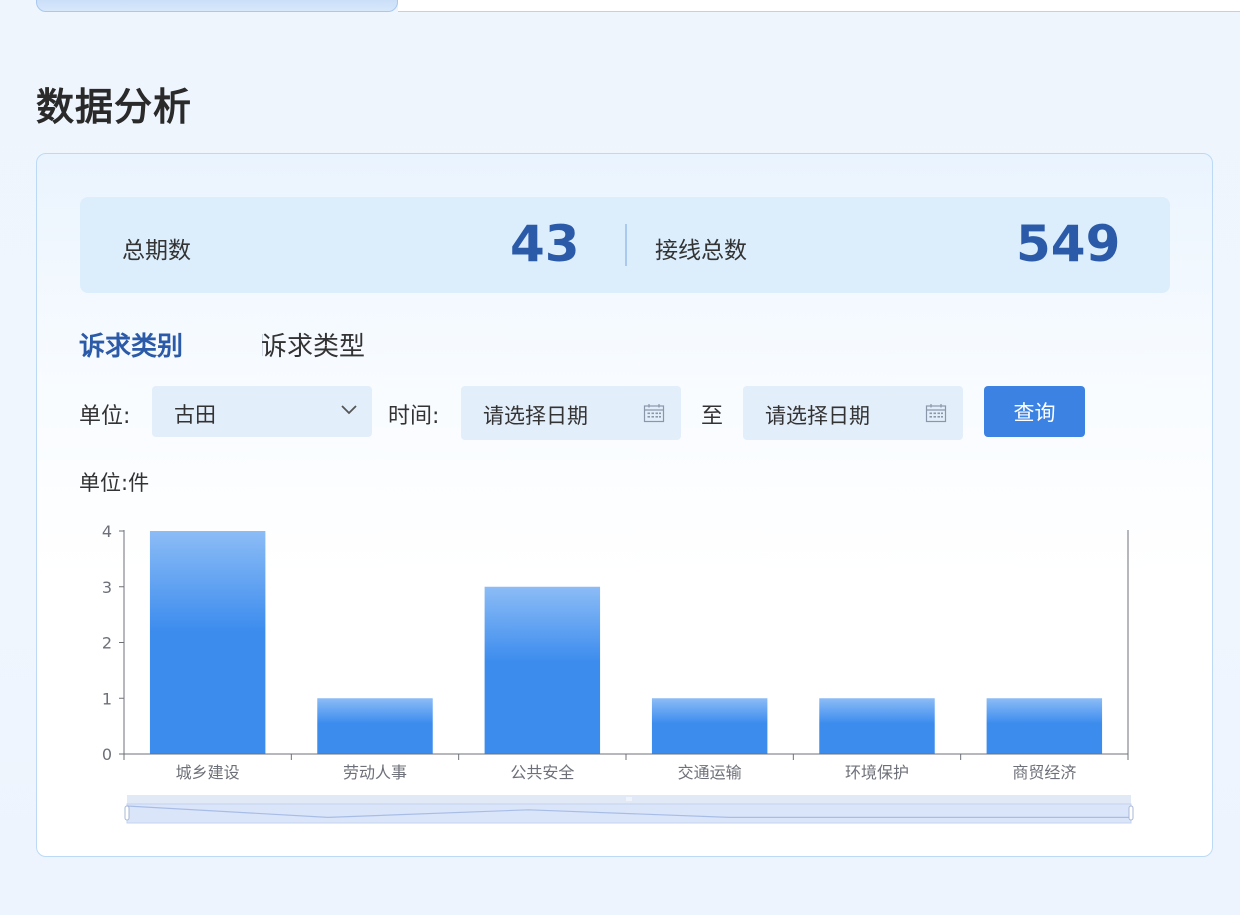 The width and height of the screenshot is (1240, 915). I want to click on y-tick-label-3: 3, so click(107, 587).